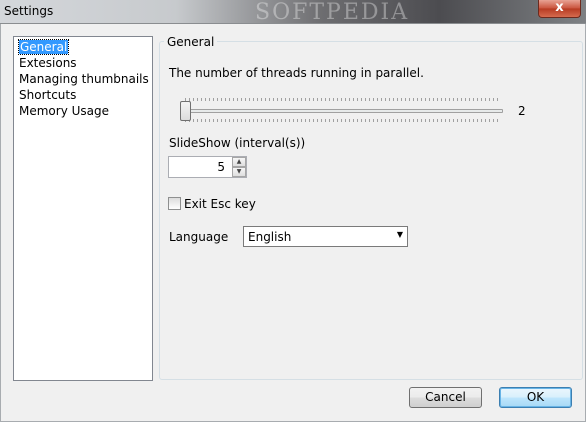 This screenshot has width=586, height=422. What do you see at coordinates (174, 203) in the screenshot?
I see `exit-esc-checkbox` at bounding box center [174, 203].